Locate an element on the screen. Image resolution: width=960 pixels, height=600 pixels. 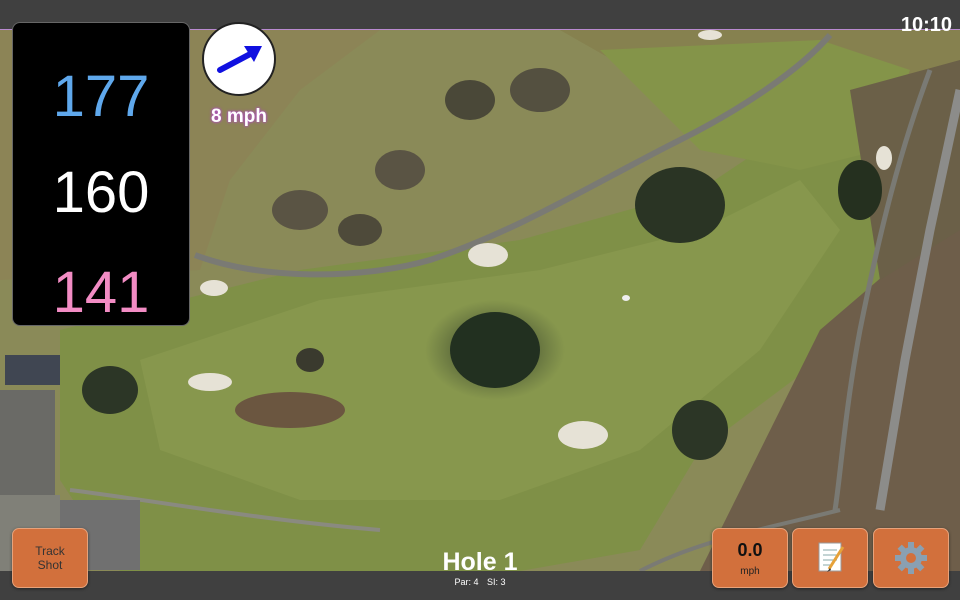
middle-distance: 160 is located at coordinates (101, 192).